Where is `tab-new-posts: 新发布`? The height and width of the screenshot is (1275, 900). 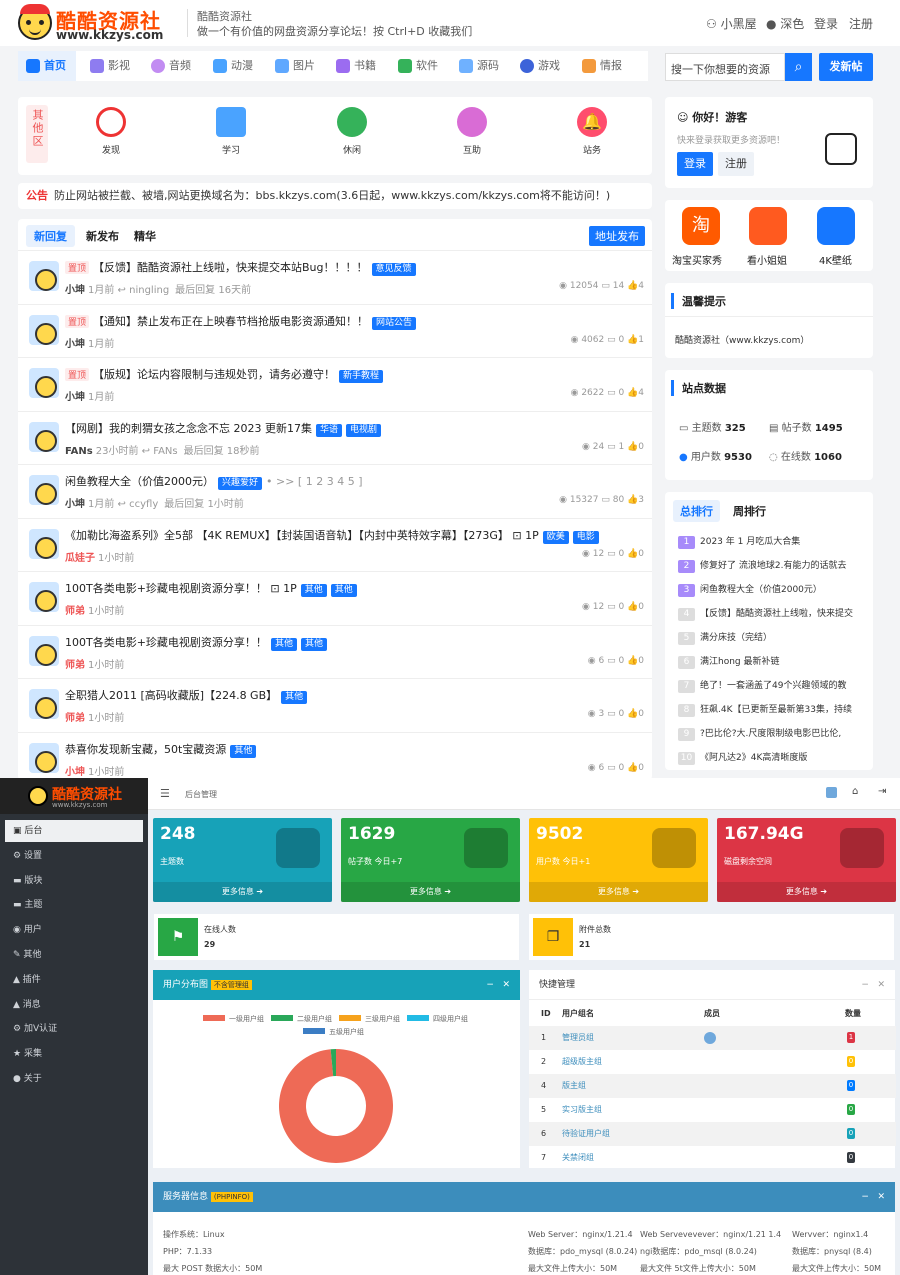 tab-new-posts: 新发布 is located at coordinates (102, 236).